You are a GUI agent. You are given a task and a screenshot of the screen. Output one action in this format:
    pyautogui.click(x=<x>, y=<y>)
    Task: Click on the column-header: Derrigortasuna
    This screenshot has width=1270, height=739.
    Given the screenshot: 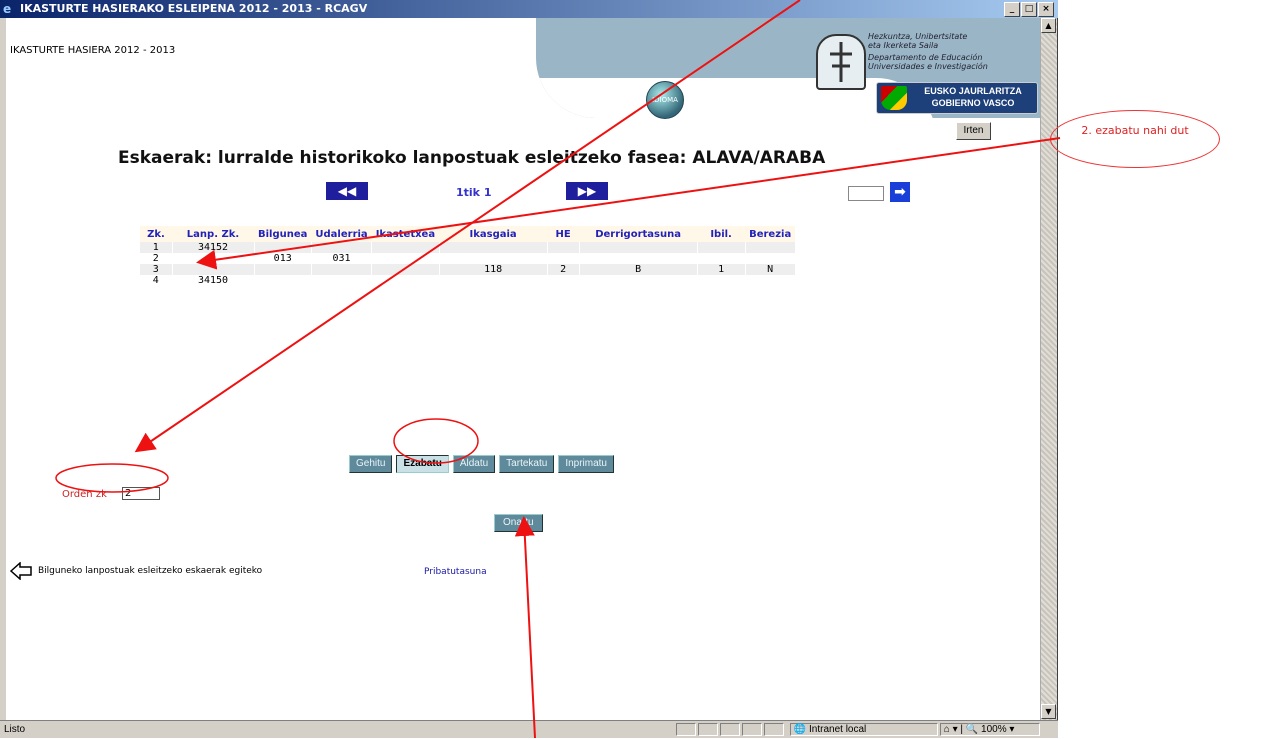 What is the action you would take?
    pyautogui.click(x=638, y=234)
    